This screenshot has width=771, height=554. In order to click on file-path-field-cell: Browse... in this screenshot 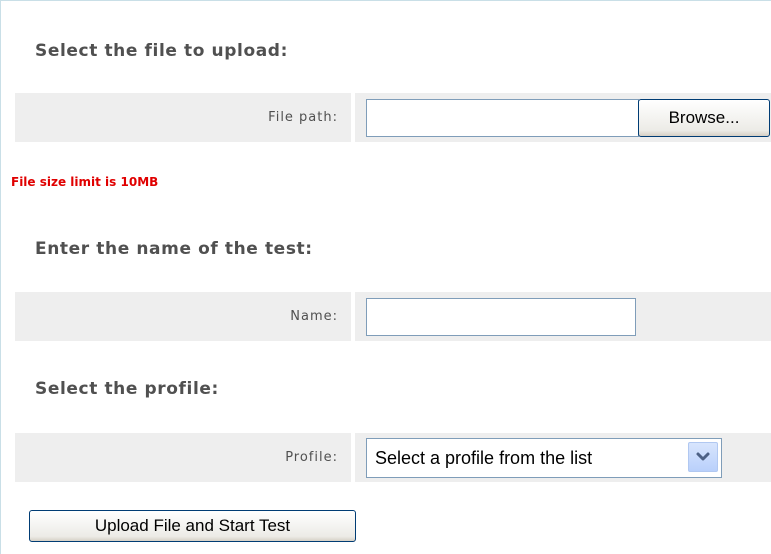, I will do `click(563, 117)`.